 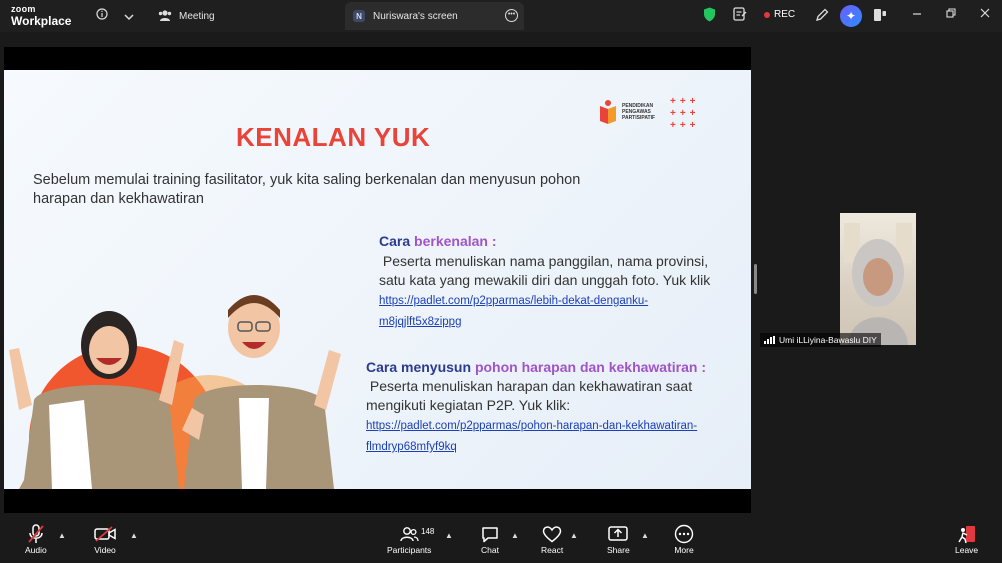 What do you see at coordinates (409, 534) in the screenshot?
I see `participants-icon` at bounding box center [409, 534].